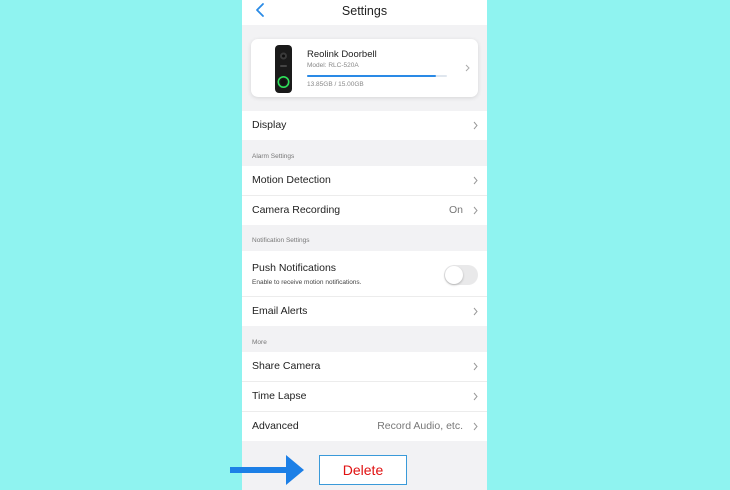 The image size is (730, 490). I want to click on display-group: Display, so click(364, 125).